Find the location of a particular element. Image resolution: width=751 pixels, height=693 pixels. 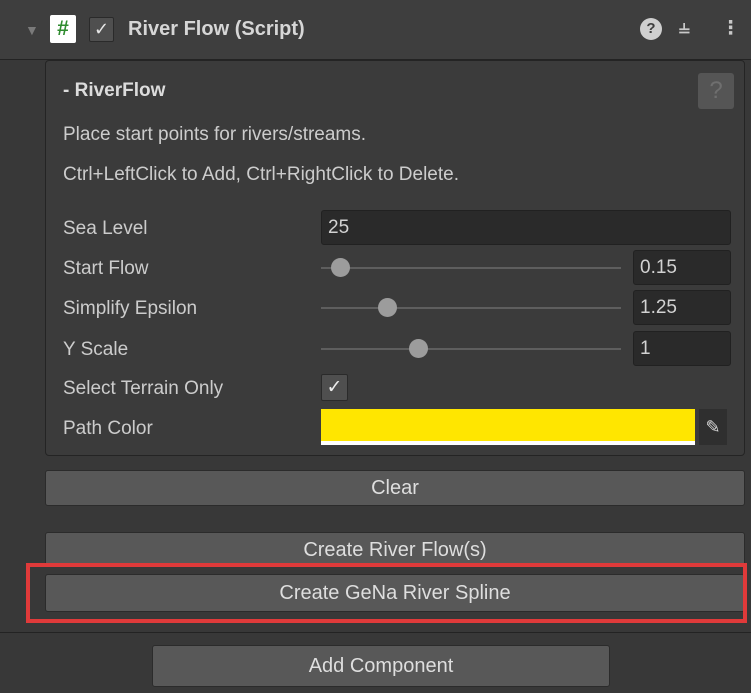

sea-level-input: 25 is located at coordinates (526, 227).